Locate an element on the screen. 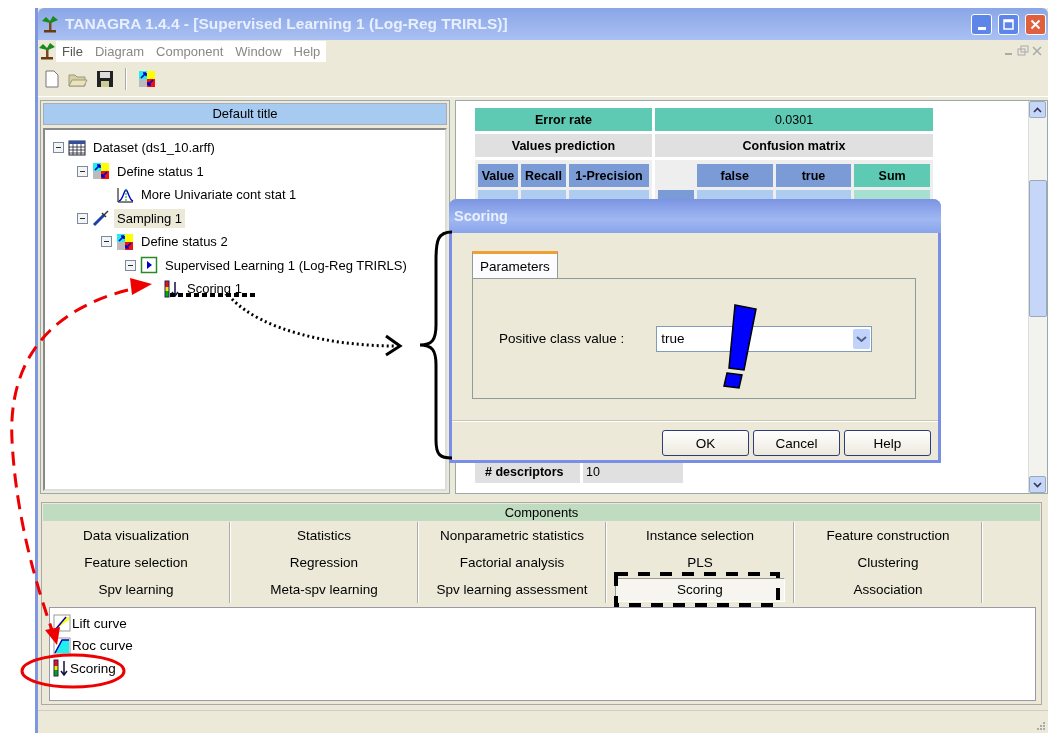 This screenshot has height=733, width=1048. column-header: Value is located at coordinates (498, 175).